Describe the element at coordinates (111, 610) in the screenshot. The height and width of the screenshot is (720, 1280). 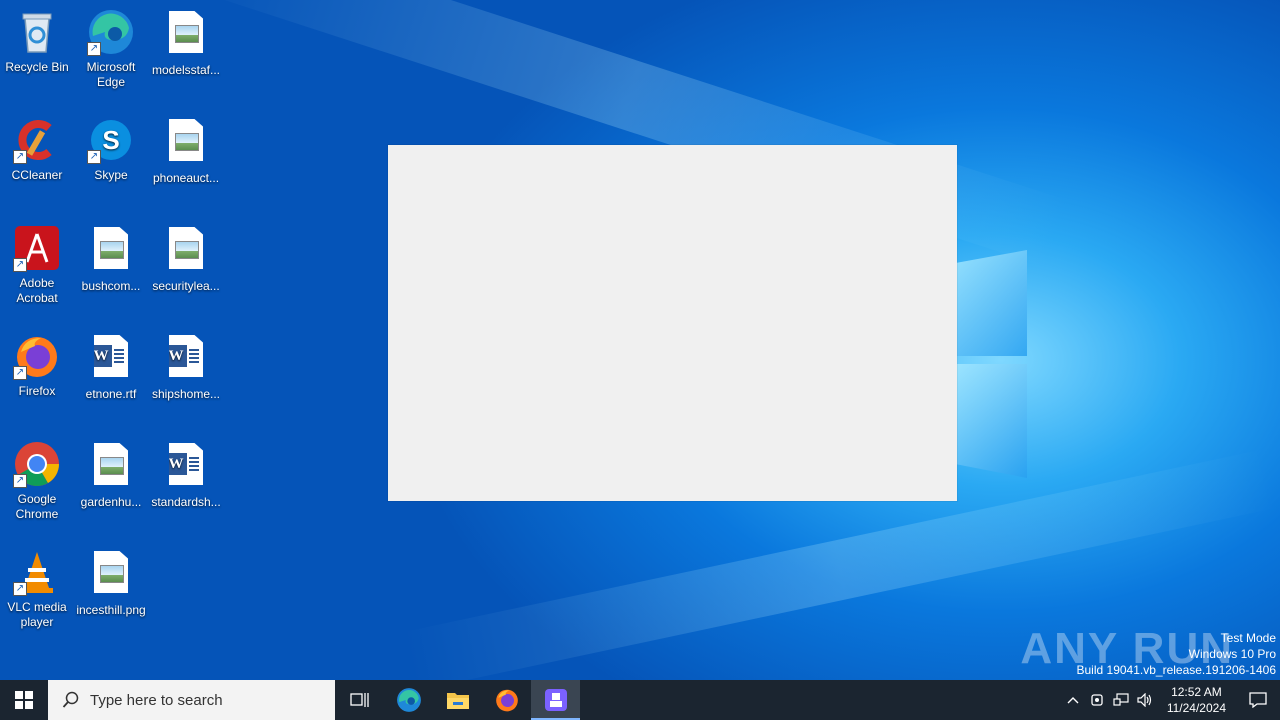
I see `desktop-icon-label: incesthill.png` at that location.